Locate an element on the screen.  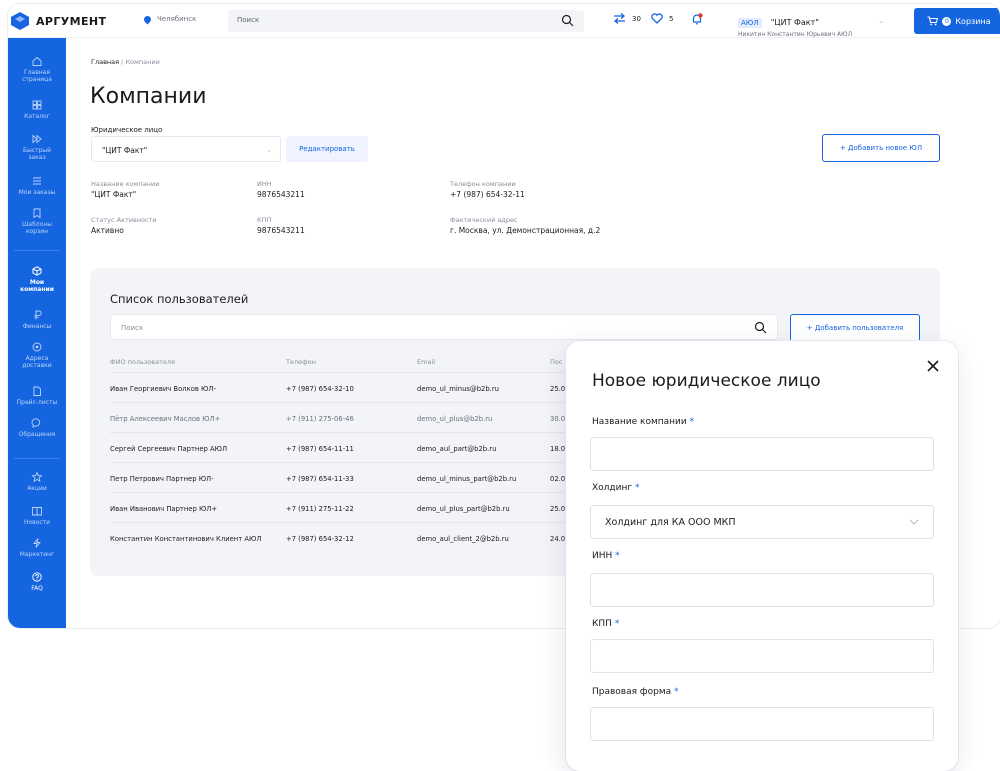
legal-form-input is located at coordinates (762, 724).